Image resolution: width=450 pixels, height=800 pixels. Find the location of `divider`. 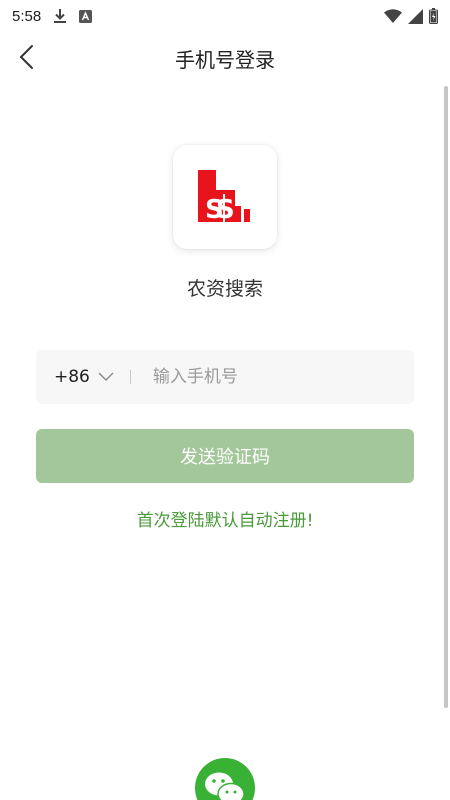

divider is located at coordinates (130, 377).